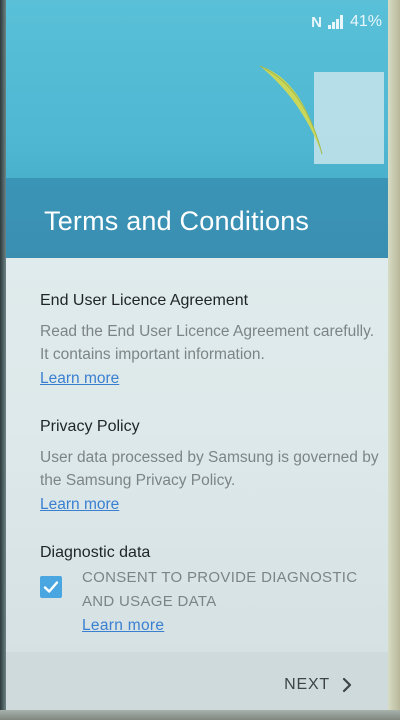 This screenshot has width=400, height=720. What do you see at coordinates (394, 360) in the screenshot?
I see `device-bezel-right` at bounding box center [394, 360].